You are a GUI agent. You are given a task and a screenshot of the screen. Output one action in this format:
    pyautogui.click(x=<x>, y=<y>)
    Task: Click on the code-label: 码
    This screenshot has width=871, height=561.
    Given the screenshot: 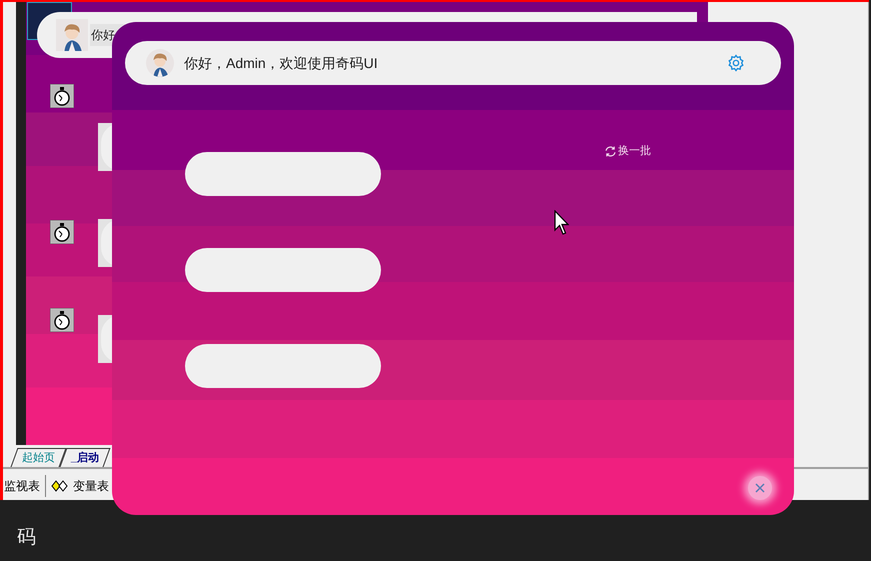 What is the action you would take?
    pyautogui.click(x=26, y=538)
    